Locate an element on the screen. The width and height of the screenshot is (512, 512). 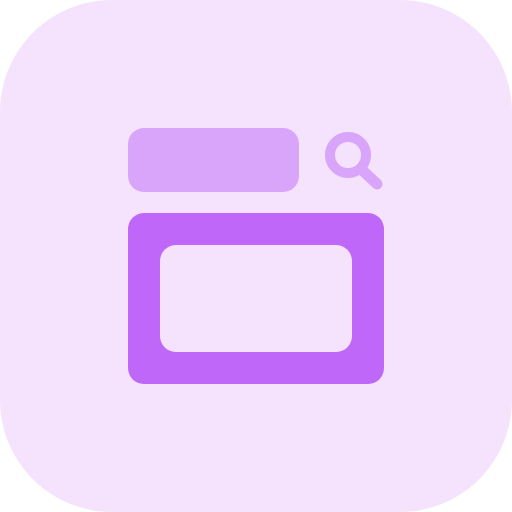
magnifying-glass-icon is located at coordinates (352, 162).